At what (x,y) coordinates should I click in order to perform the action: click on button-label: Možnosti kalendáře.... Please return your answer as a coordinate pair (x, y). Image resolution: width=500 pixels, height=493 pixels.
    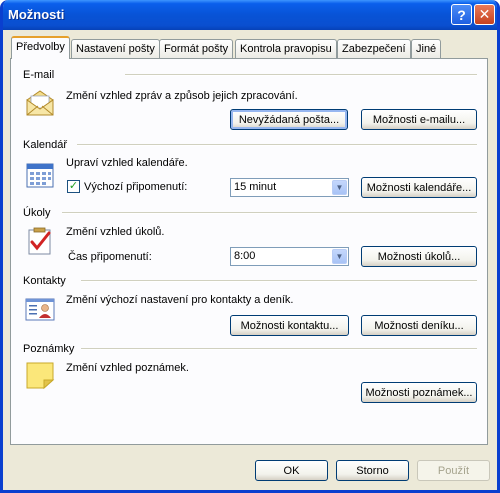
    Looking at the image, I should click on (419, 187).